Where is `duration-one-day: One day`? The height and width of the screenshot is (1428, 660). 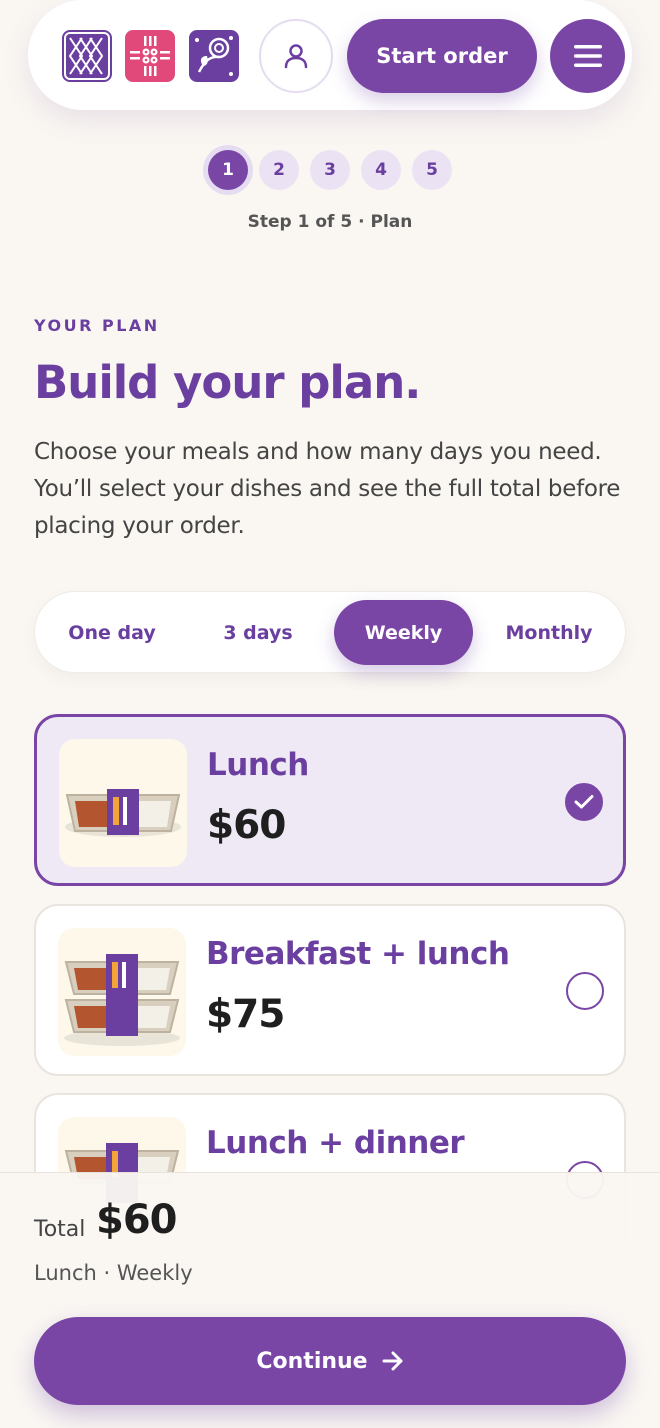
duration-one-day: One day is located at coordinates (112, 632).